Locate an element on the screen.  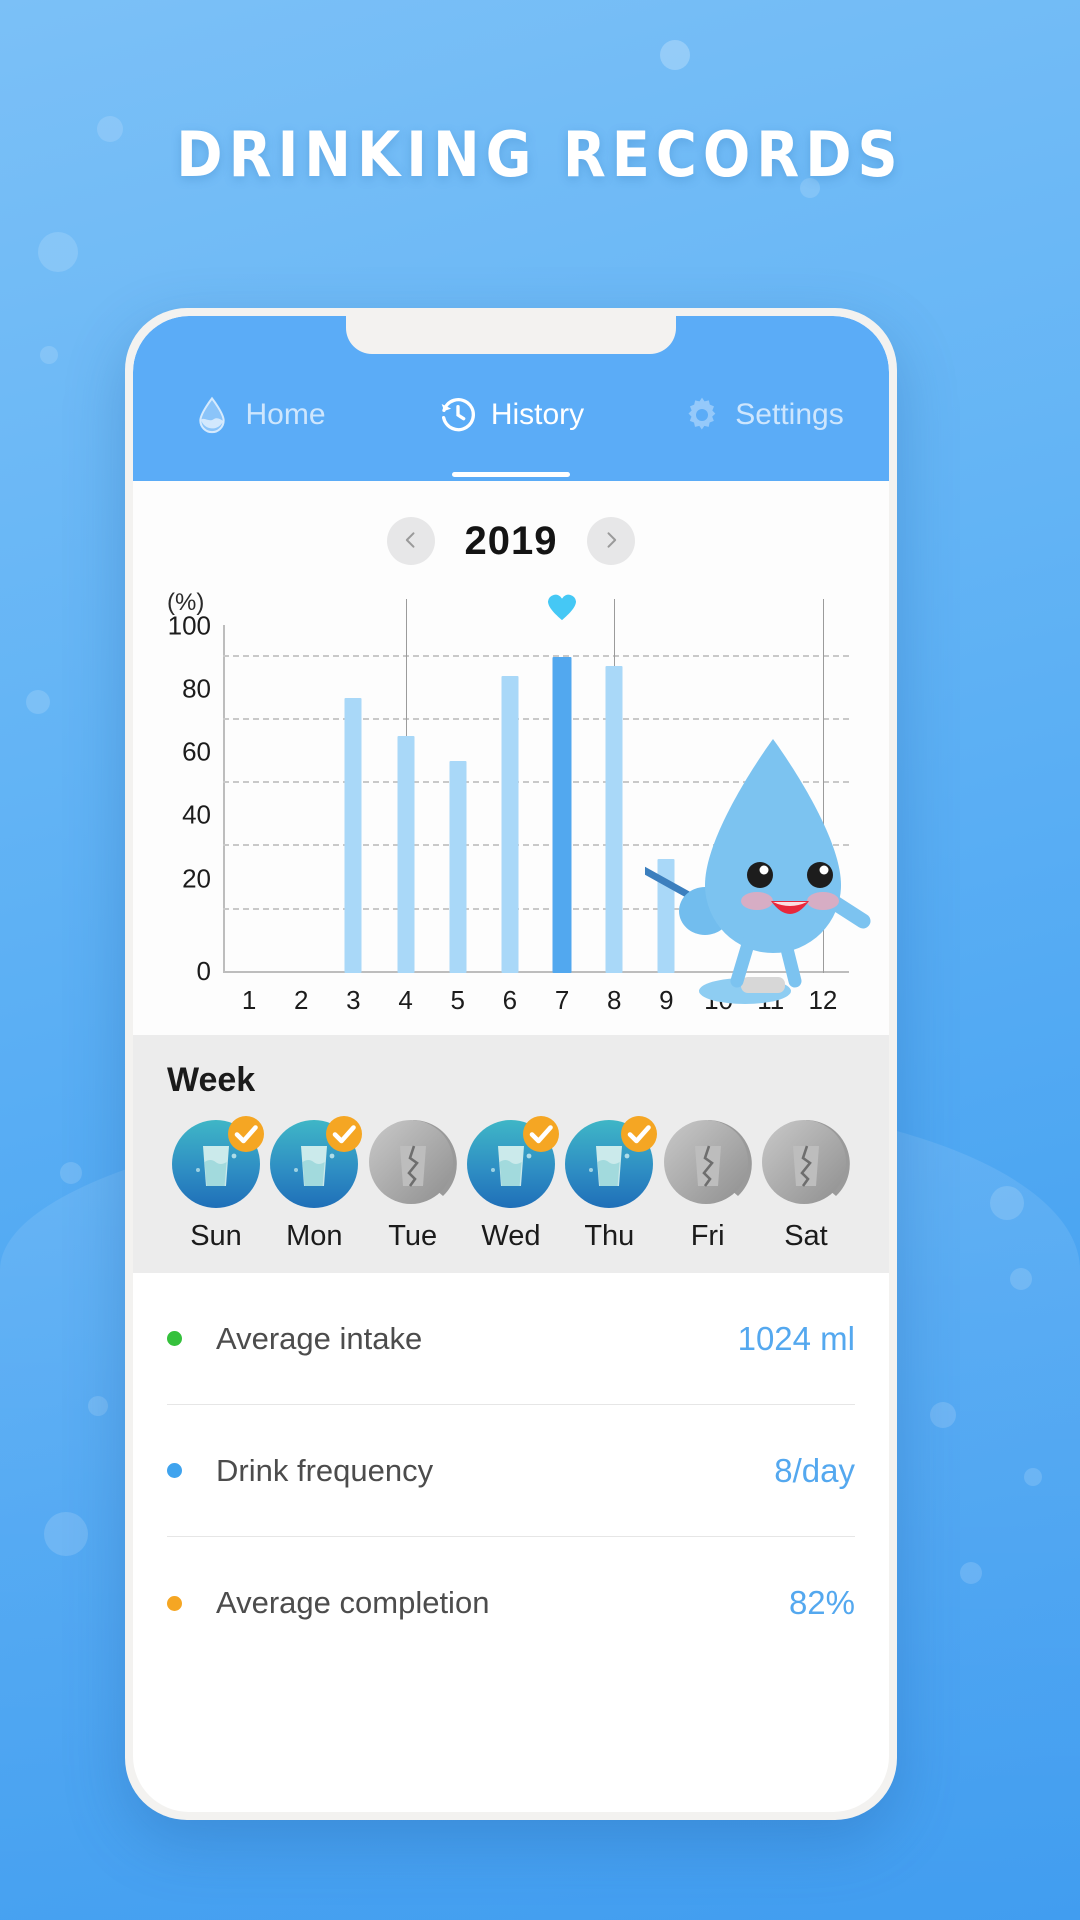
year-selector: 2019 is located at coordinates (511, 538).